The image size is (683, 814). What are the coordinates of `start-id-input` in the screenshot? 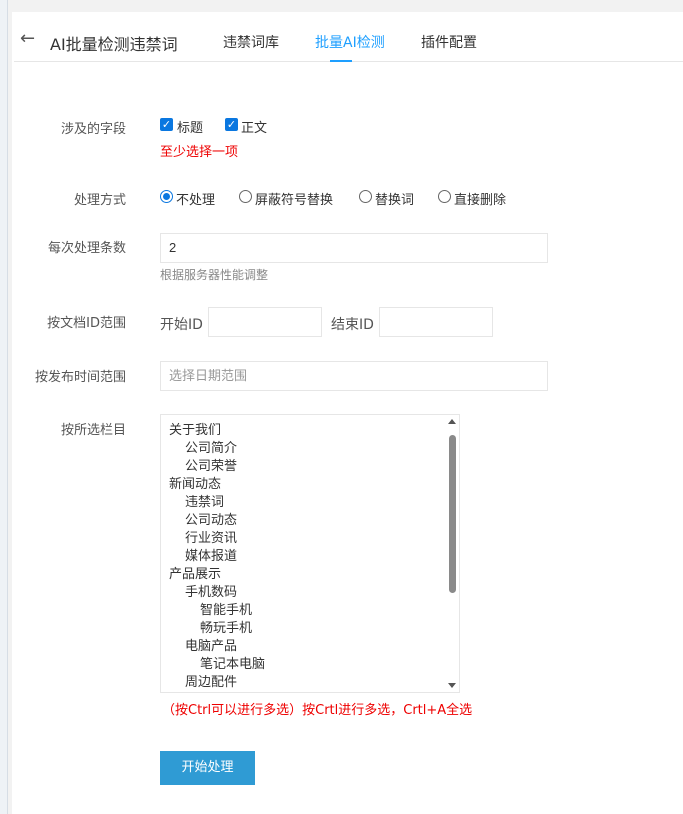 It's located at (265, 322).